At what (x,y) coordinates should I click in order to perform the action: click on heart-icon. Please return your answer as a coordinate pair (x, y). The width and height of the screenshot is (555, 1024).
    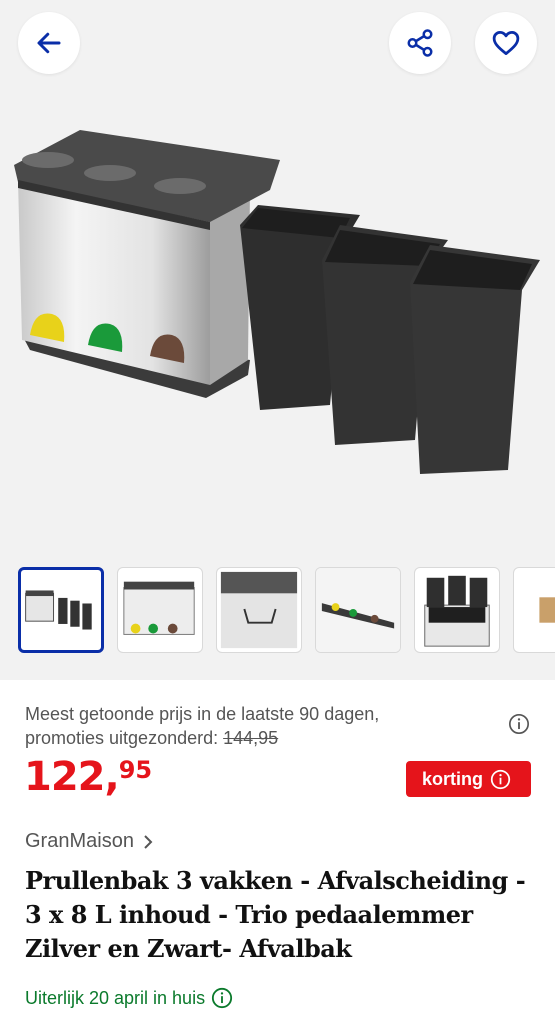
    Looking at the image, I should click on (506, 43).